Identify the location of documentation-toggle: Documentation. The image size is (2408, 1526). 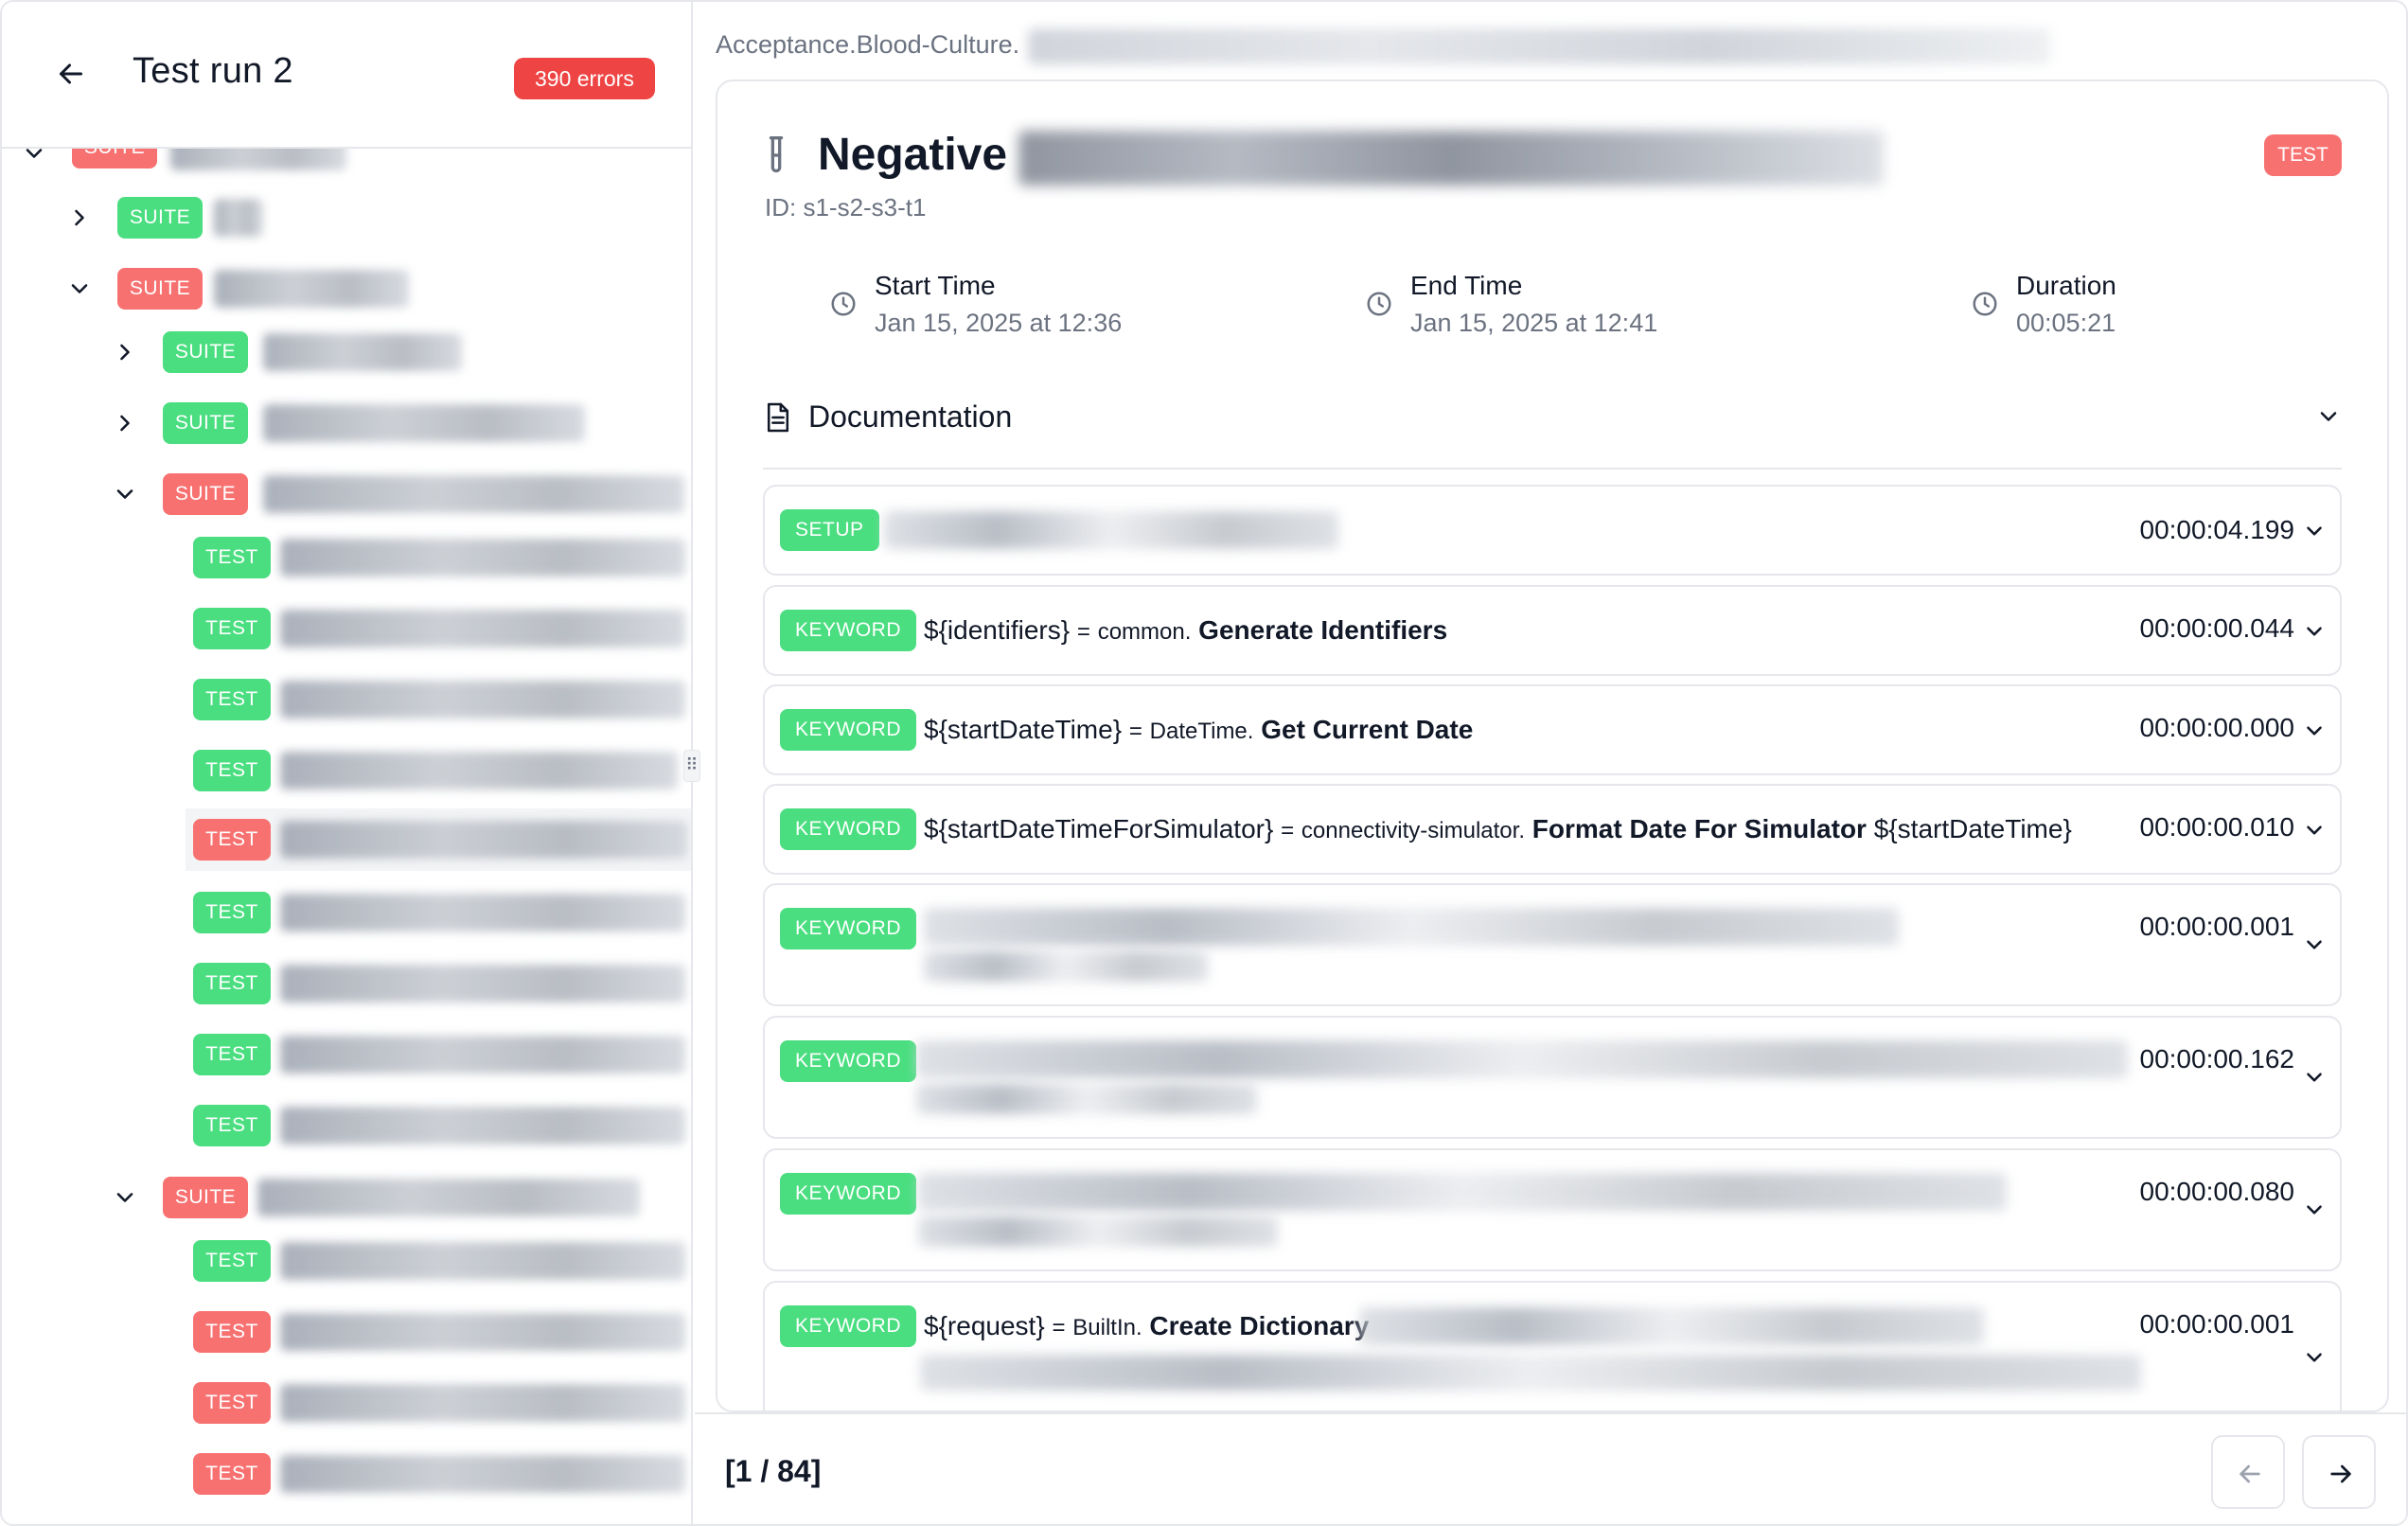
(1552, 432).